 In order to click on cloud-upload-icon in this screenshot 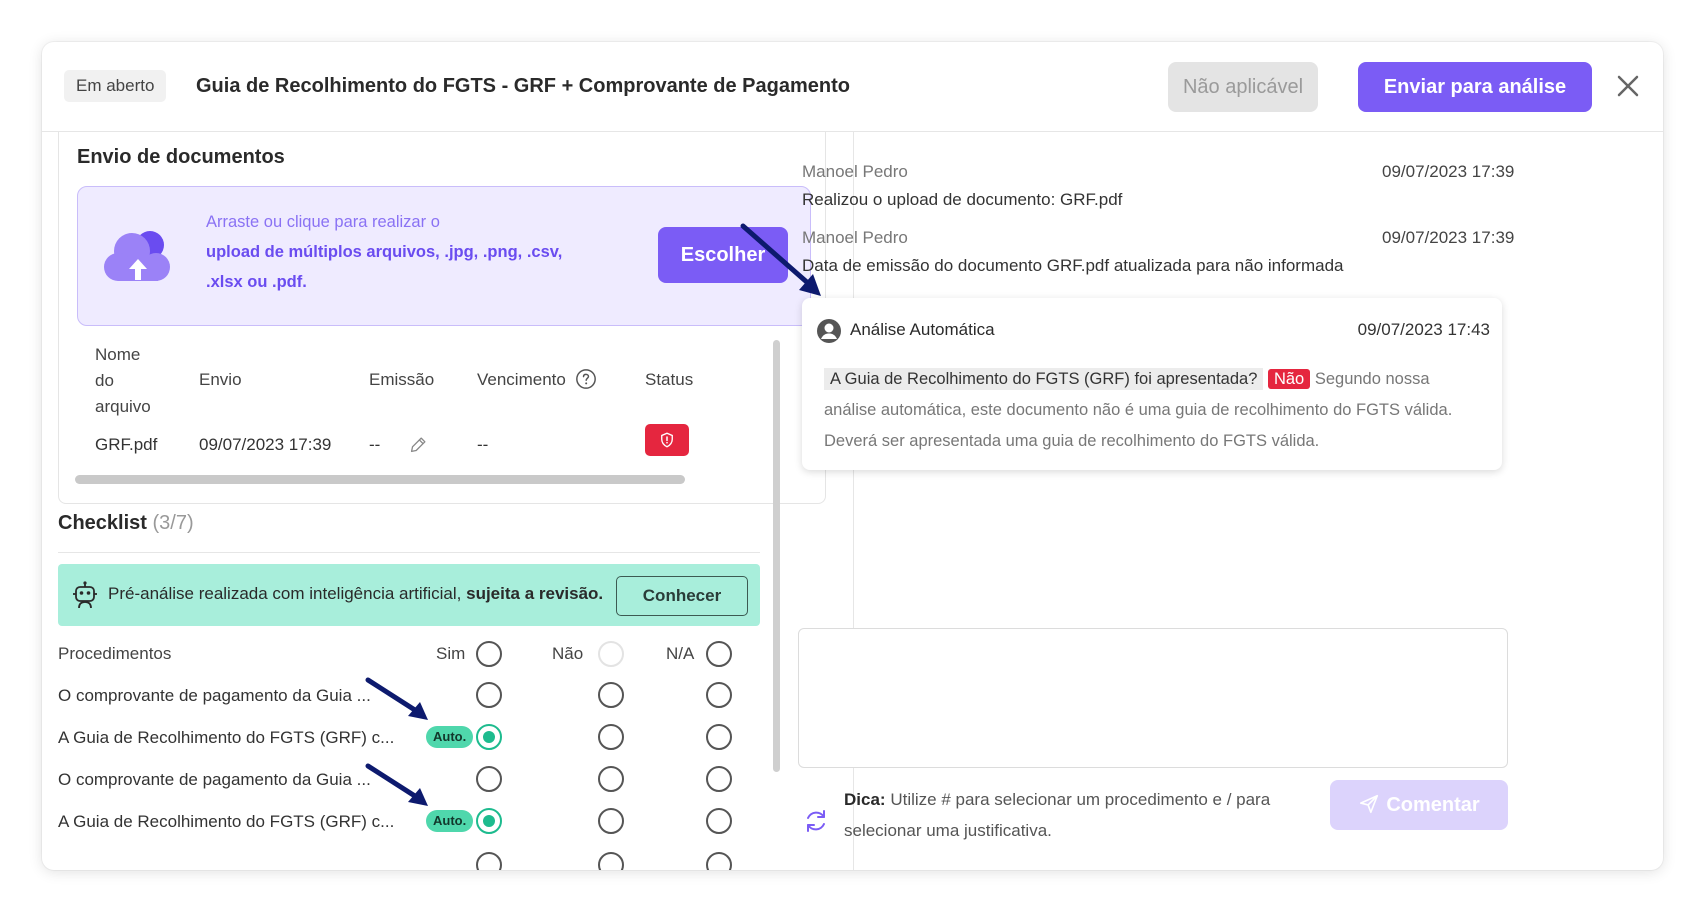, I will do `click(137, 256)`.